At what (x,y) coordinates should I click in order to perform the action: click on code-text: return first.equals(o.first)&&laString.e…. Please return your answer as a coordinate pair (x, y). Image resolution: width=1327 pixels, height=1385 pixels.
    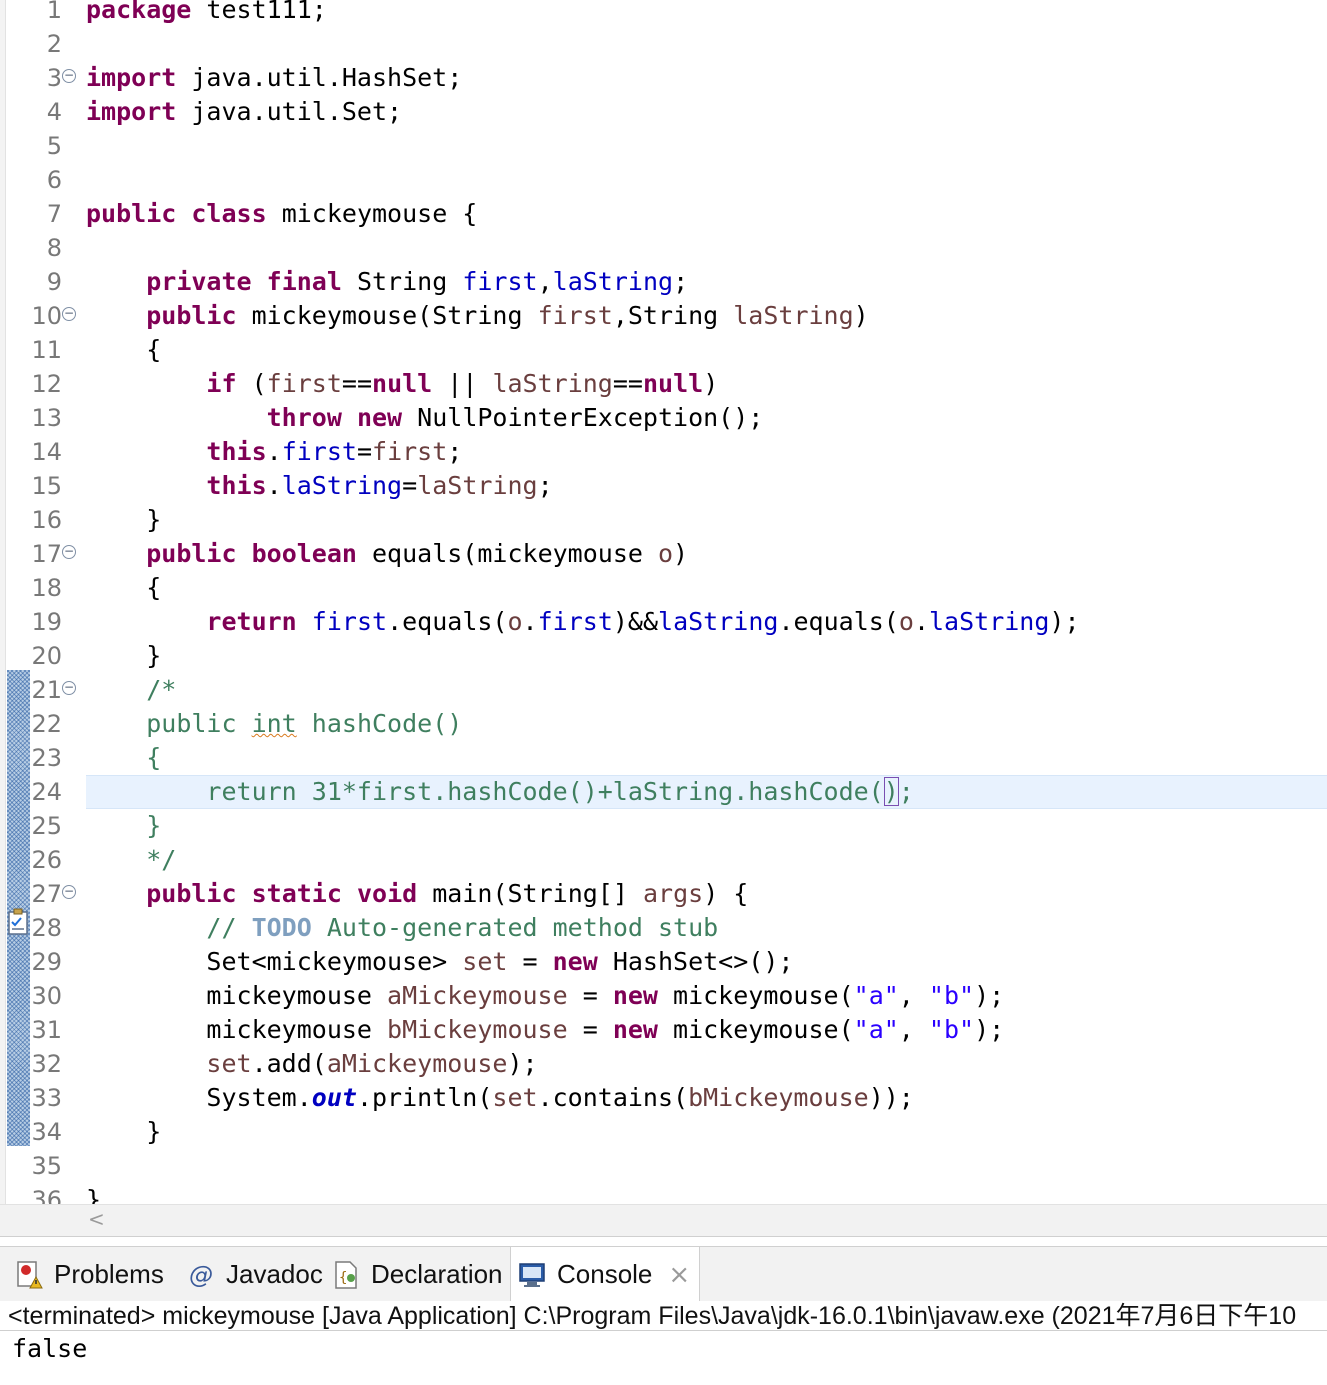
    Looking at the image, I should click on (582, 622).